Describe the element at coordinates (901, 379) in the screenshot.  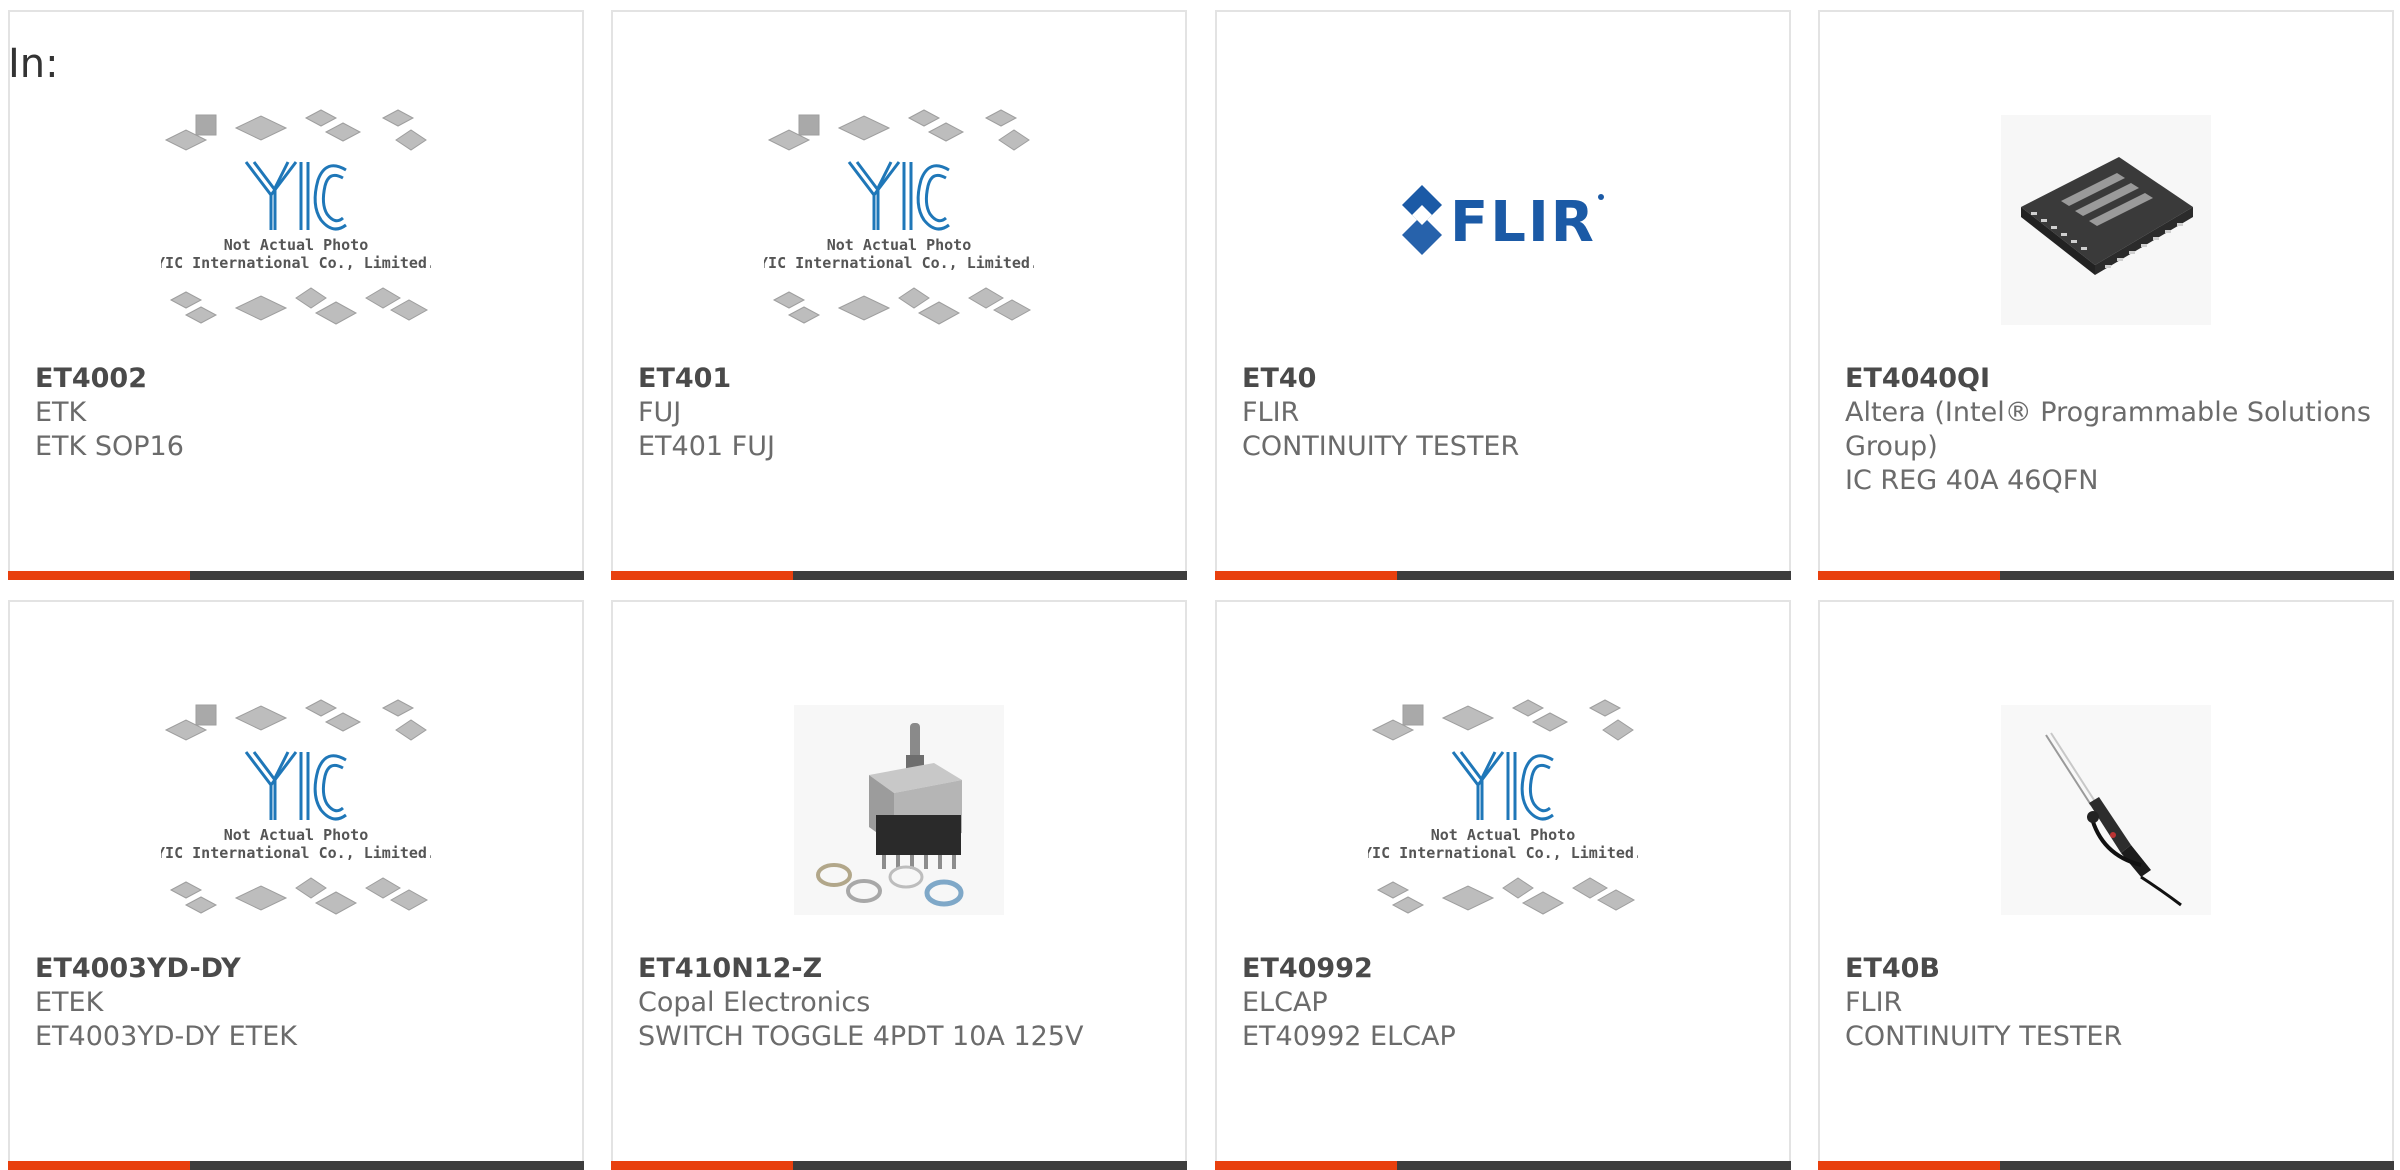
I see `part-number: ET401` at that location.